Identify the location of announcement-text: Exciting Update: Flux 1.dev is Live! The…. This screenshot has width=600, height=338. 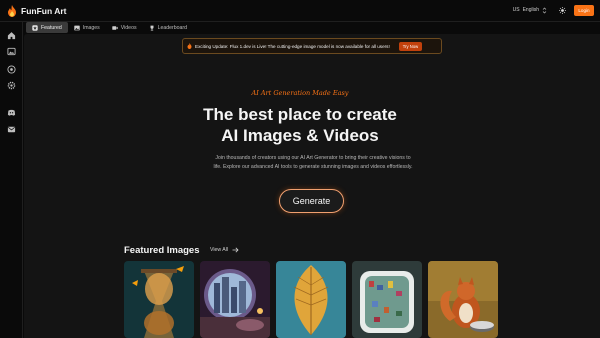
(292, 46).